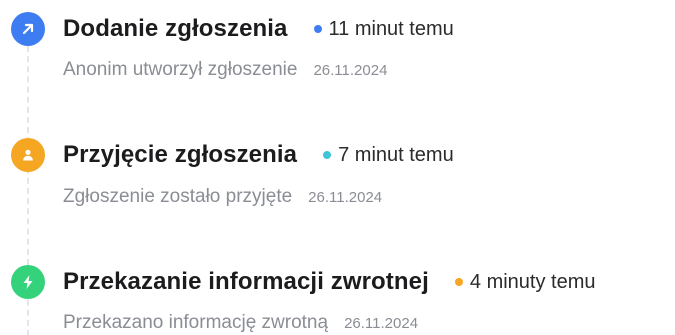  I want to click on event-title: Przyjęcie zgłoszenia, so click(180, 154).